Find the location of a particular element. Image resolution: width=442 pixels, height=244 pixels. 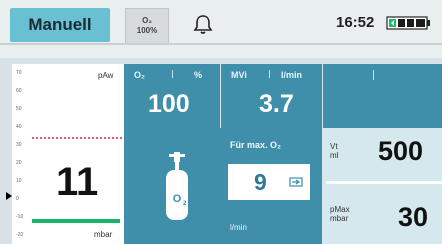

pmax-label: pMax mbar is located at coordinates (340, 214).